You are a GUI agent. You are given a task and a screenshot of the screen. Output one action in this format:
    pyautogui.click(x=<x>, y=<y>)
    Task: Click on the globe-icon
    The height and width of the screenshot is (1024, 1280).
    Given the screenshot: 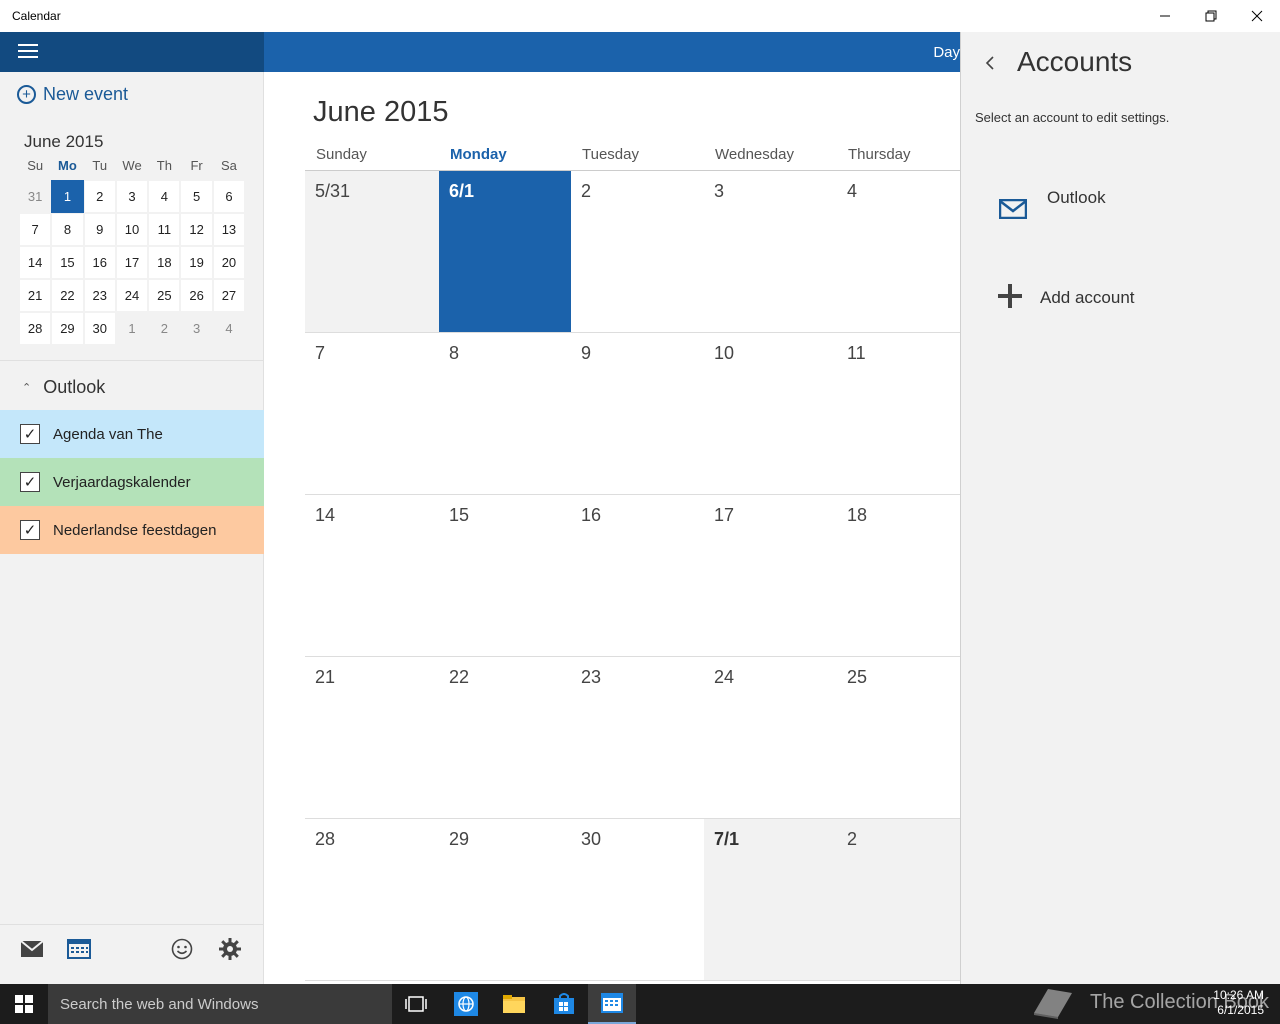 What is the action you would take?
    pyautogui.click(x=466, y=1004)
    